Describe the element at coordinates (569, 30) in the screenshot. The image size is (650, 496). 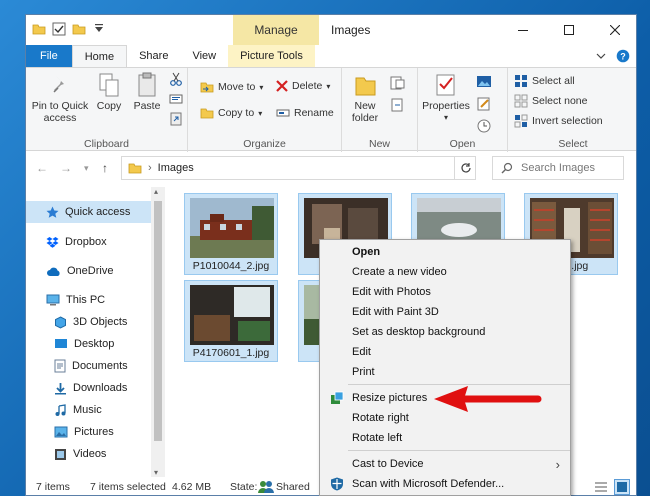
I see `maximize-button` at that location.